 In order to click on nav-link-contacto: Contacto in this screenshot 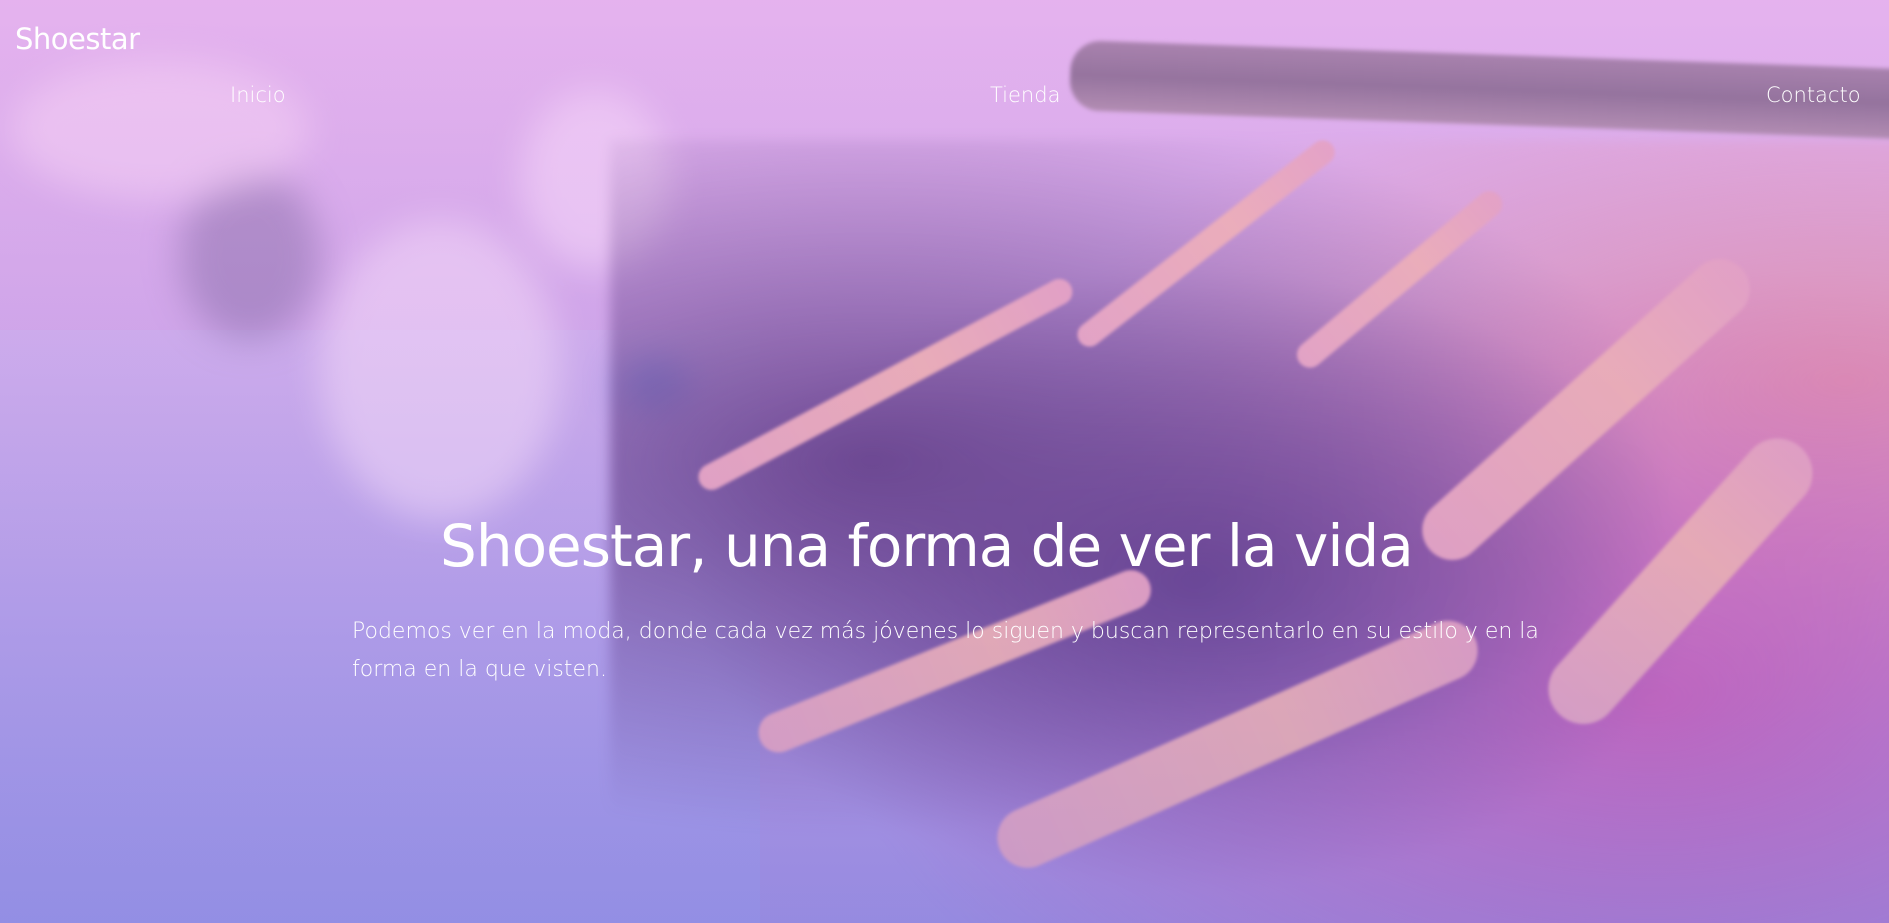, I will do `click(1813, 95)`.